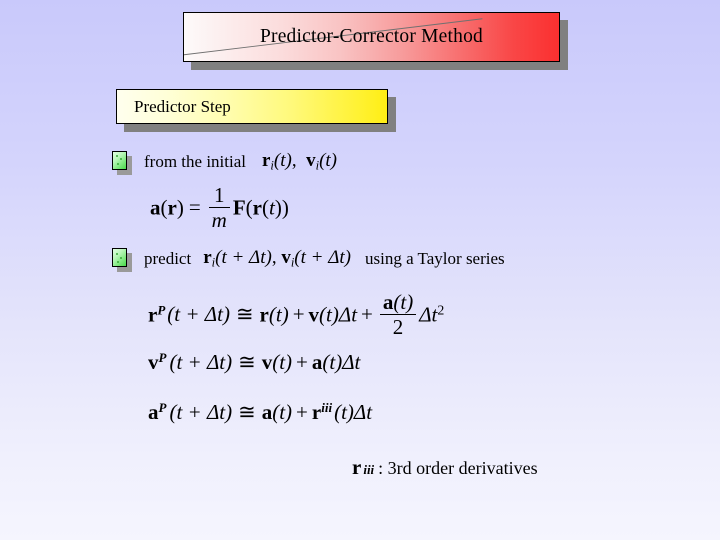  What do you see at coordinates (458, 468) in the screenshot?
I see `footnote-label: : 3rd order derivatives` at bounding box center [458, 468].